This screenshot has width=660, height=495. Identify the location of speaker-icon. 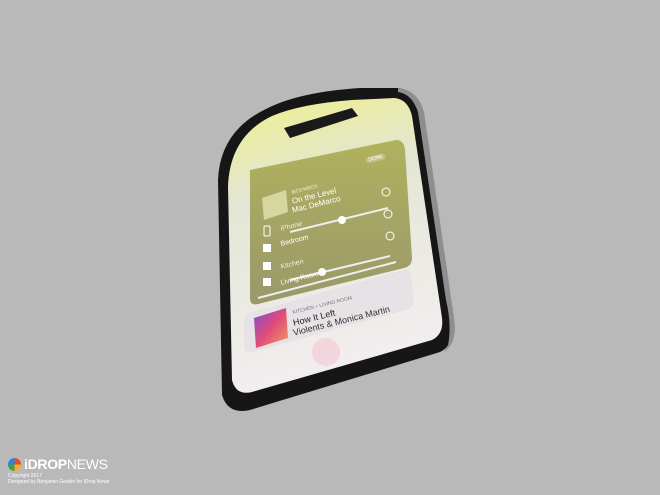
(267, 248).